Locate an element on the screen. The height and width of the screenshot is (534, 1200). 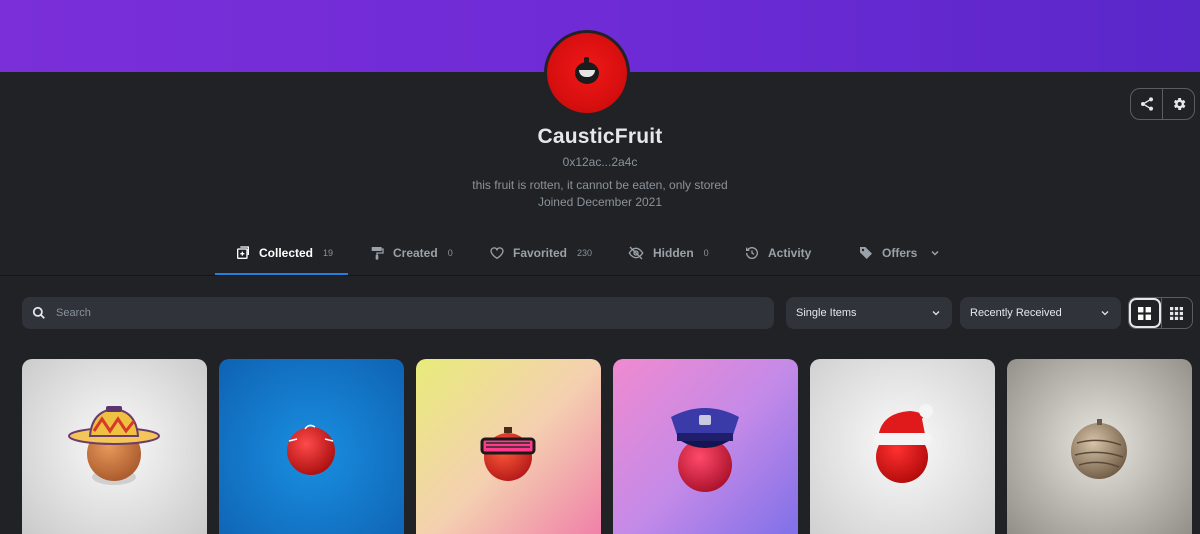
tab-created: Created 0 is located at coordinates (411, 253).